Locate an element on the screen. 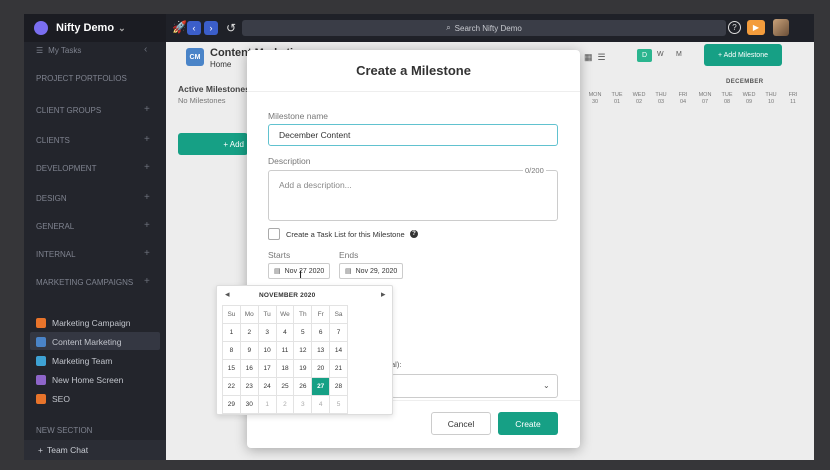  frame-bottom is located at coordinates (415, 465).